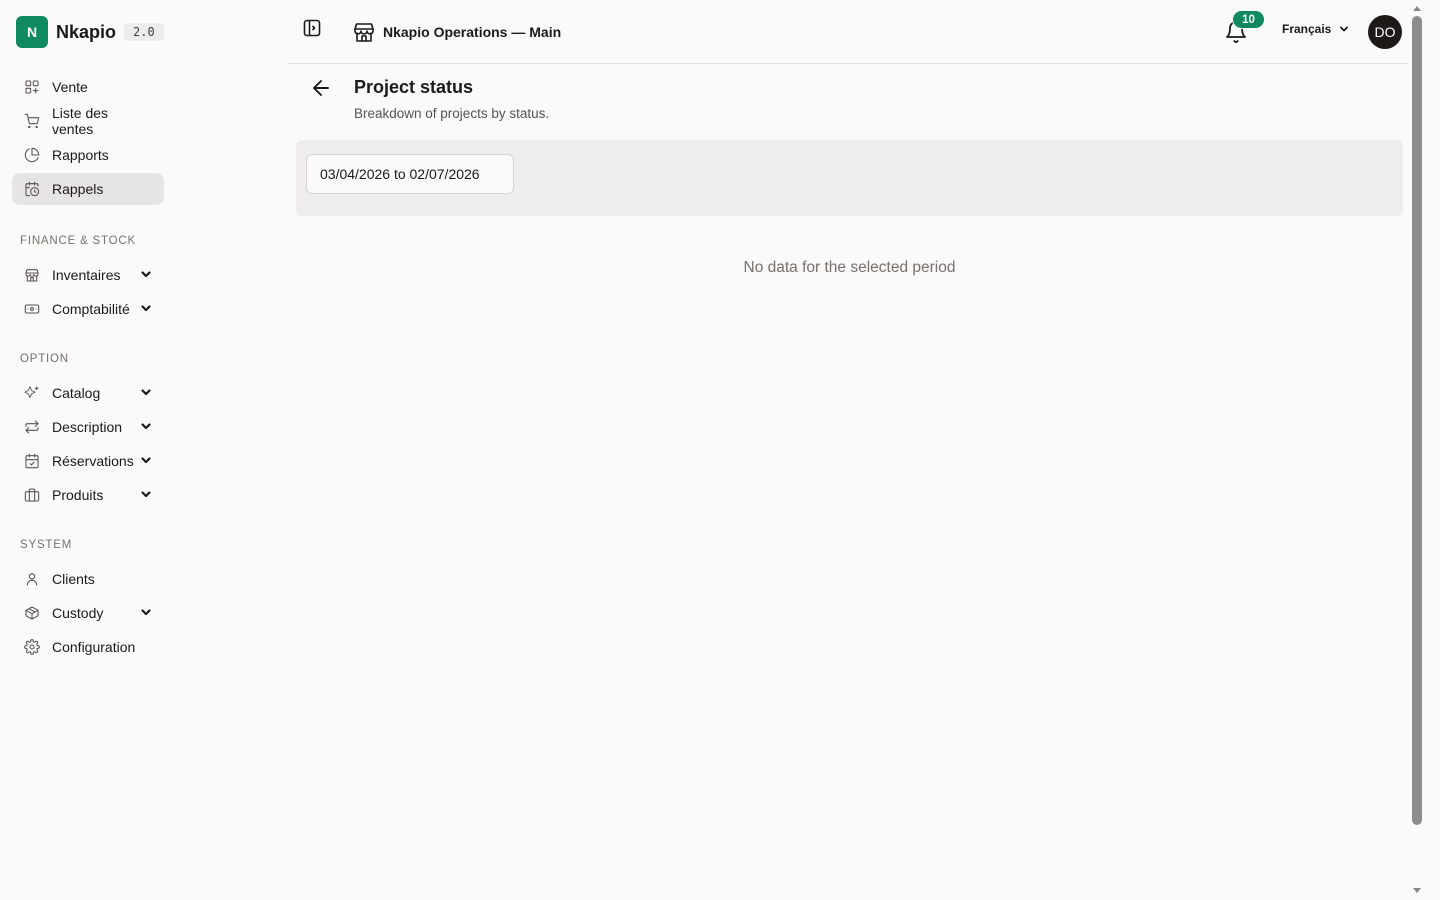 This screenshot has height=900, width=1440. What do you see at coordinates (80, 121) in the screenshot?
I see `sidebar-item-label: Liste des ventes` at bounding box center [80, 121].